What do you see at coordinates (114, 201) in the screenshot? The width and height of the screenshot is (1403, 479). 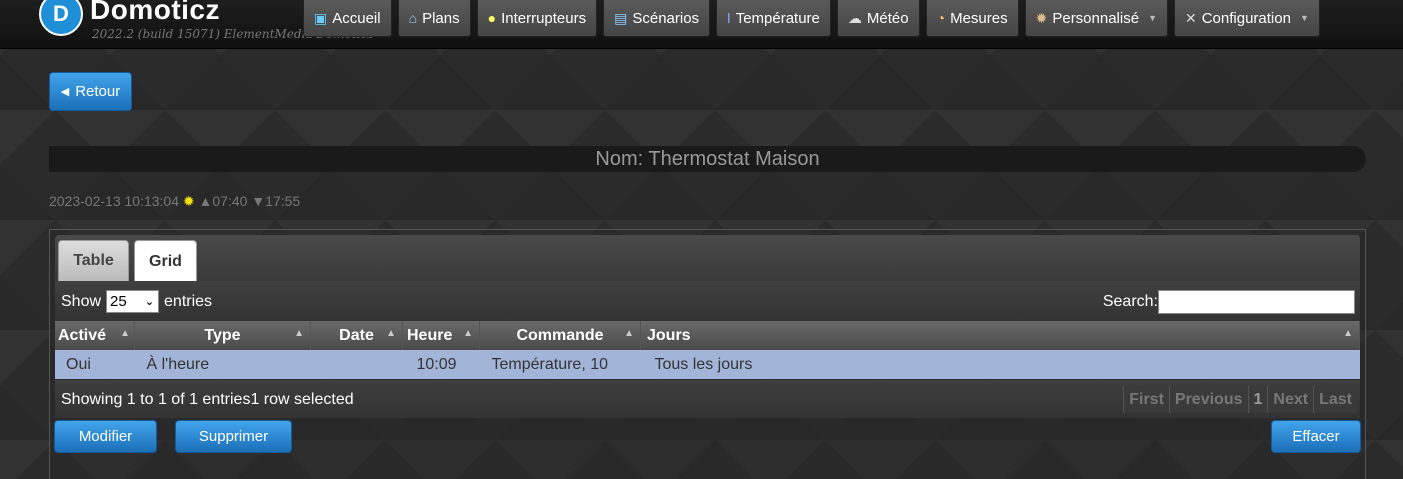 I see `current-datetime: 2023-02-13 10:13:04` at bounding box center [114, 201].